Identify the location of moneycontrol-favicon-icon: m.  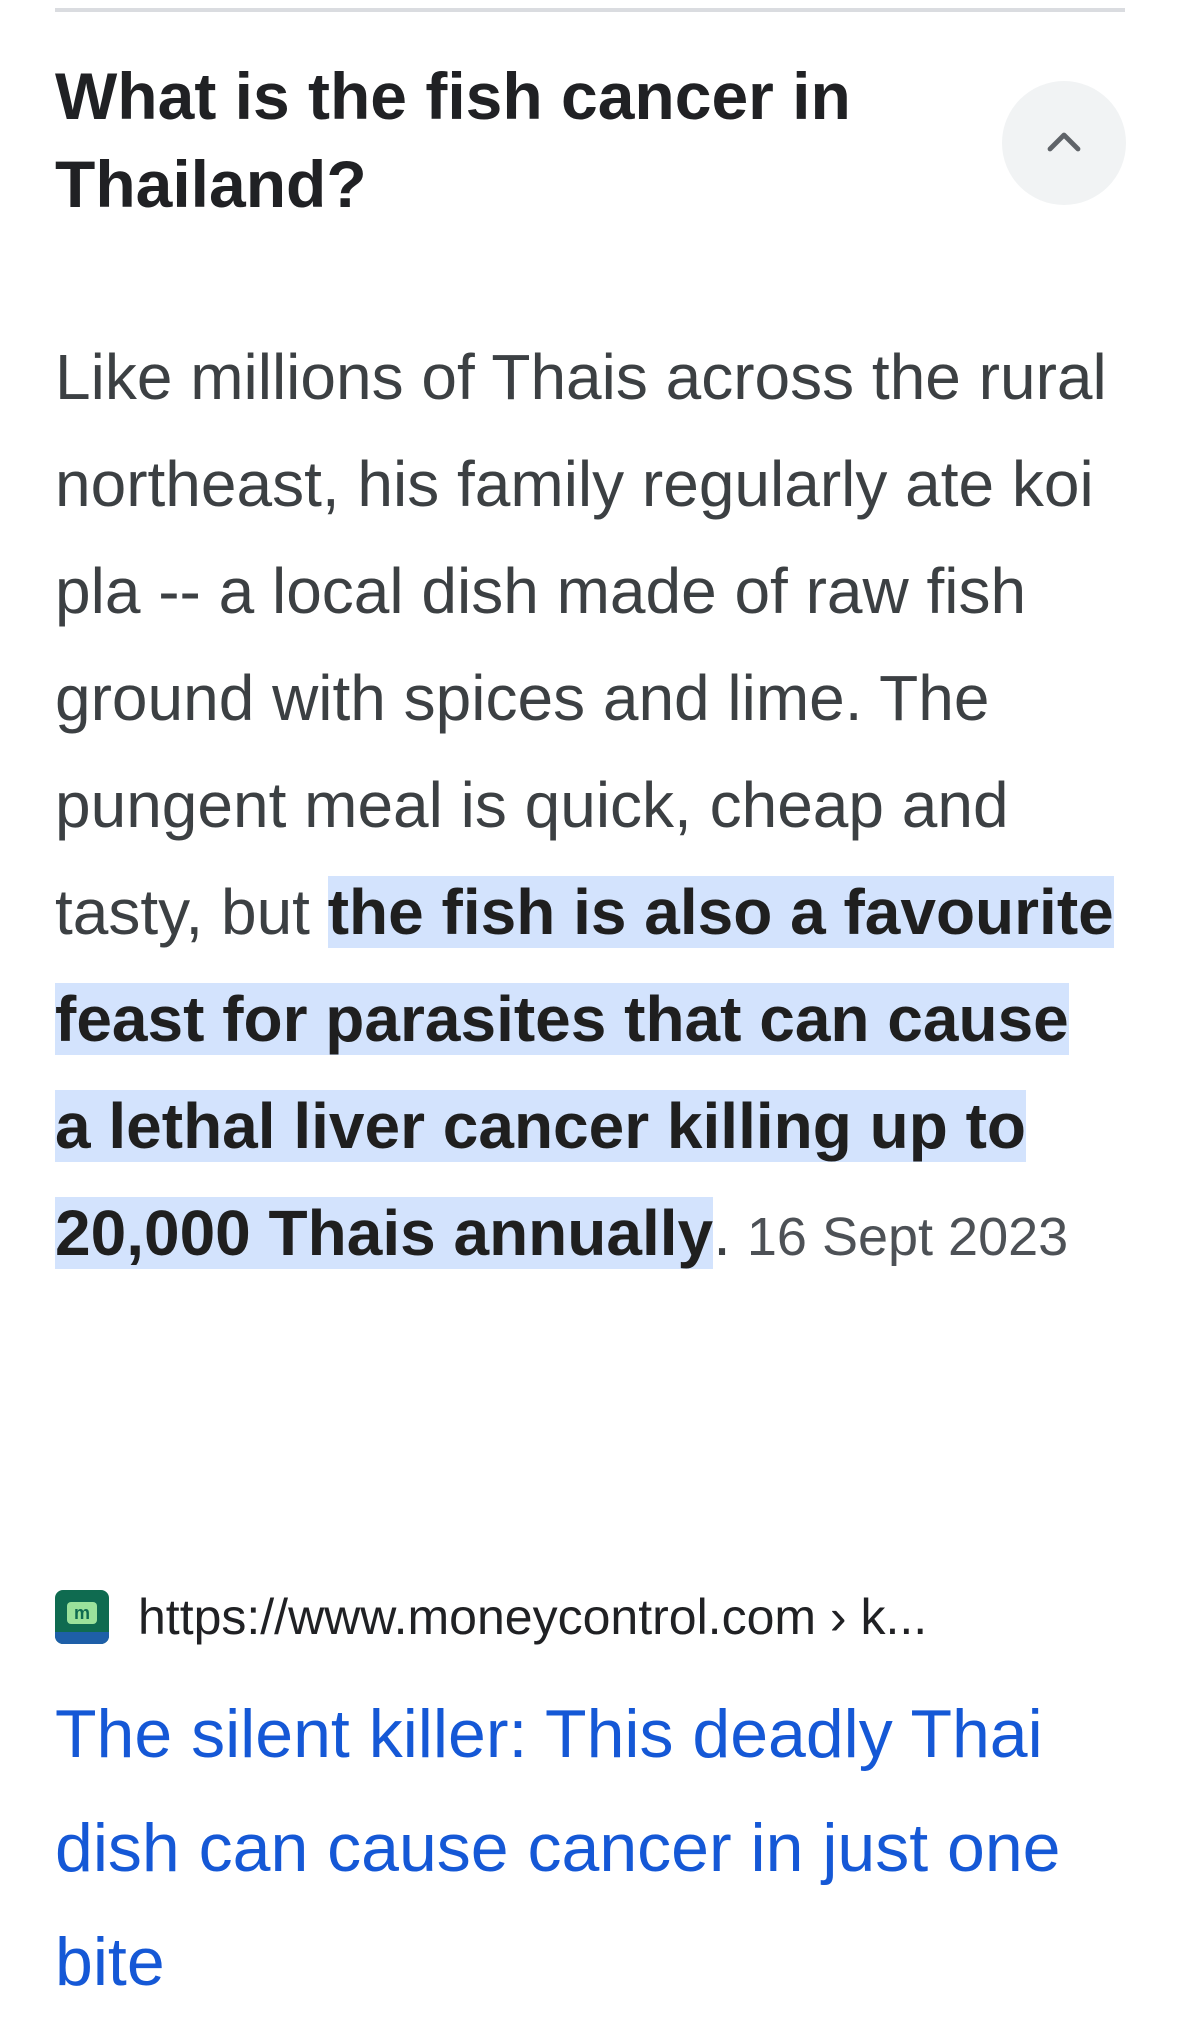
(82, 1617).